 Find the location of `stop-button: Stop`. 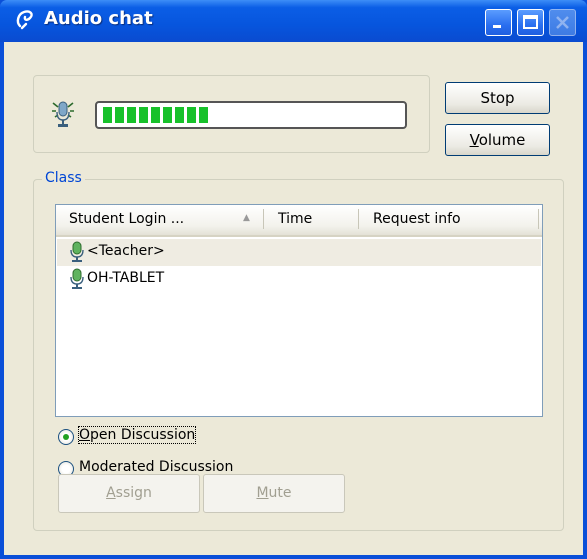

stop-button: Stop is located at coordinates (497, 98).